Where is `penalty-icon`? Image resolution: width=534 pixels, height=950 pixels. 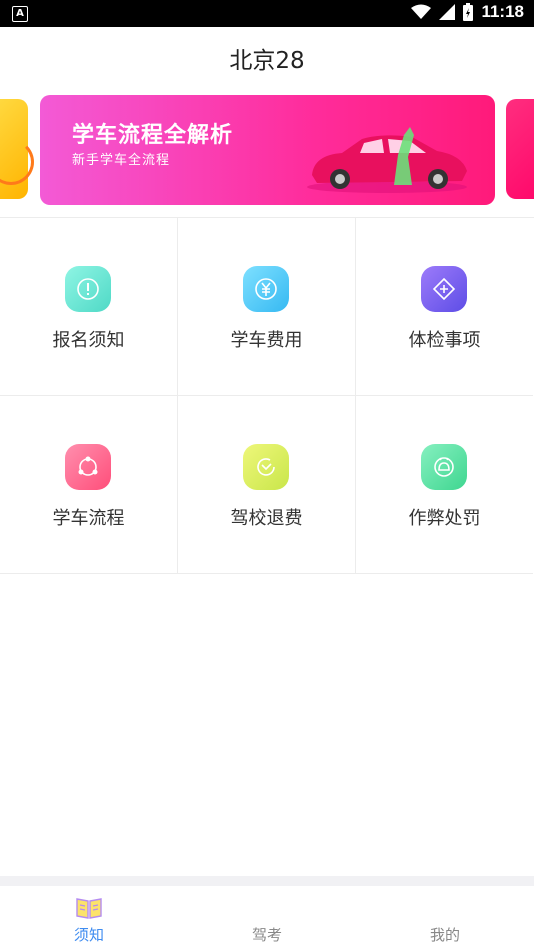
penalty-icon is located at coordinates (444, 467).